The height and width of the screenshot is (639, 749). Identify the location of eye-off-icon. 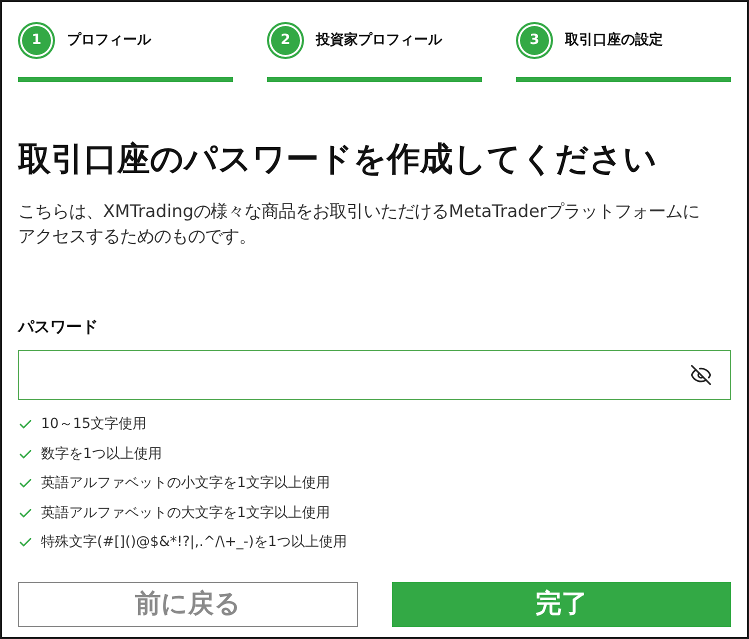
(701, 375).